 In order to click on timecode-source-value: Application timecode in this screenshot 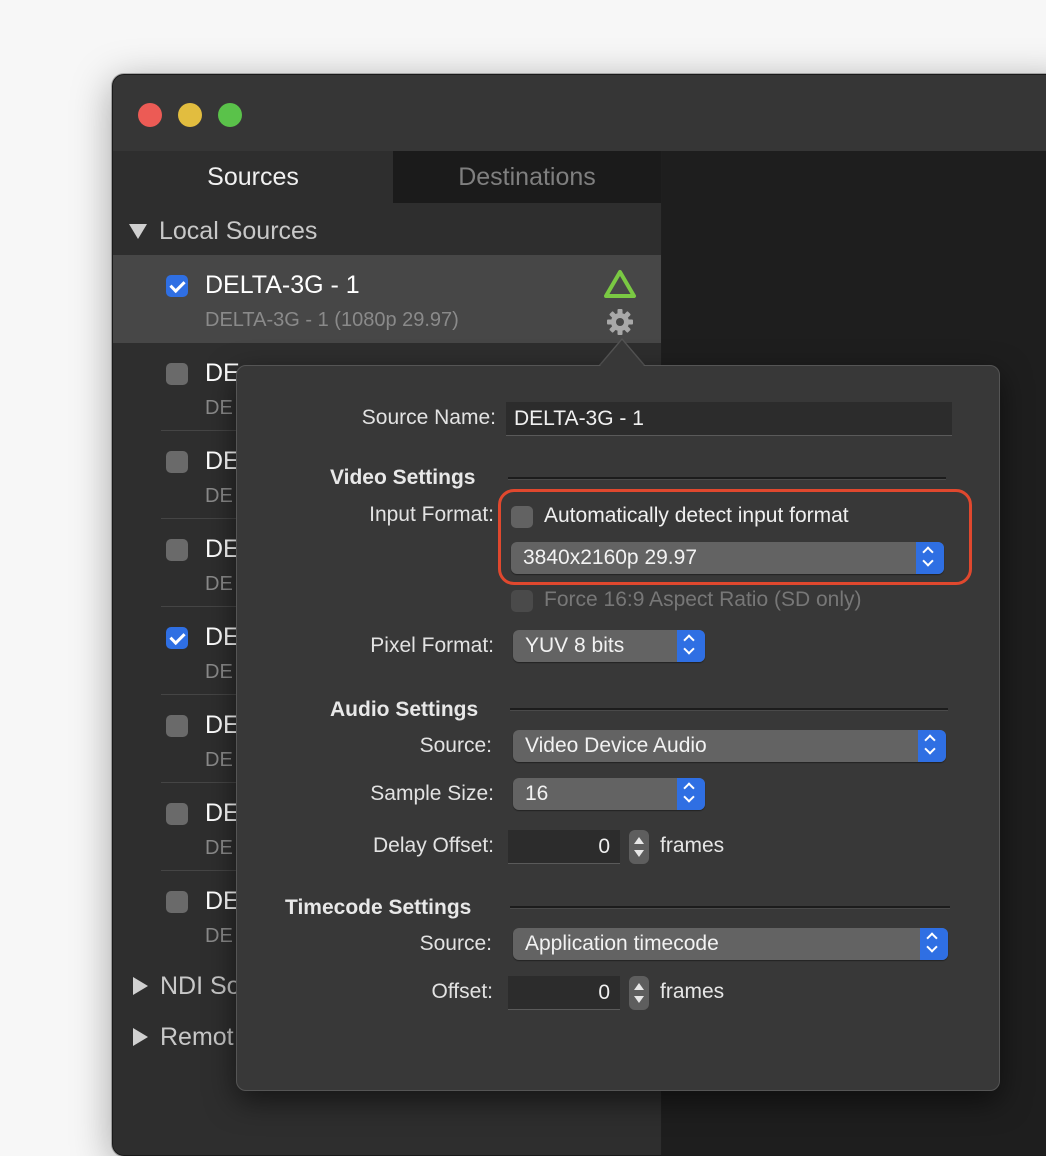, I will do `click(622, 943)`.